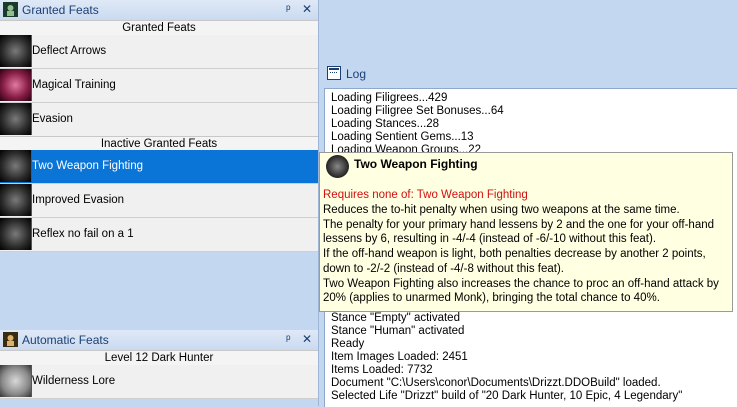 The image size is (737, 407). What do you see at coordinates (60, 10) in the screenshot?
I see `panel-title: Granted Feats` at bounding box center [60, 10].